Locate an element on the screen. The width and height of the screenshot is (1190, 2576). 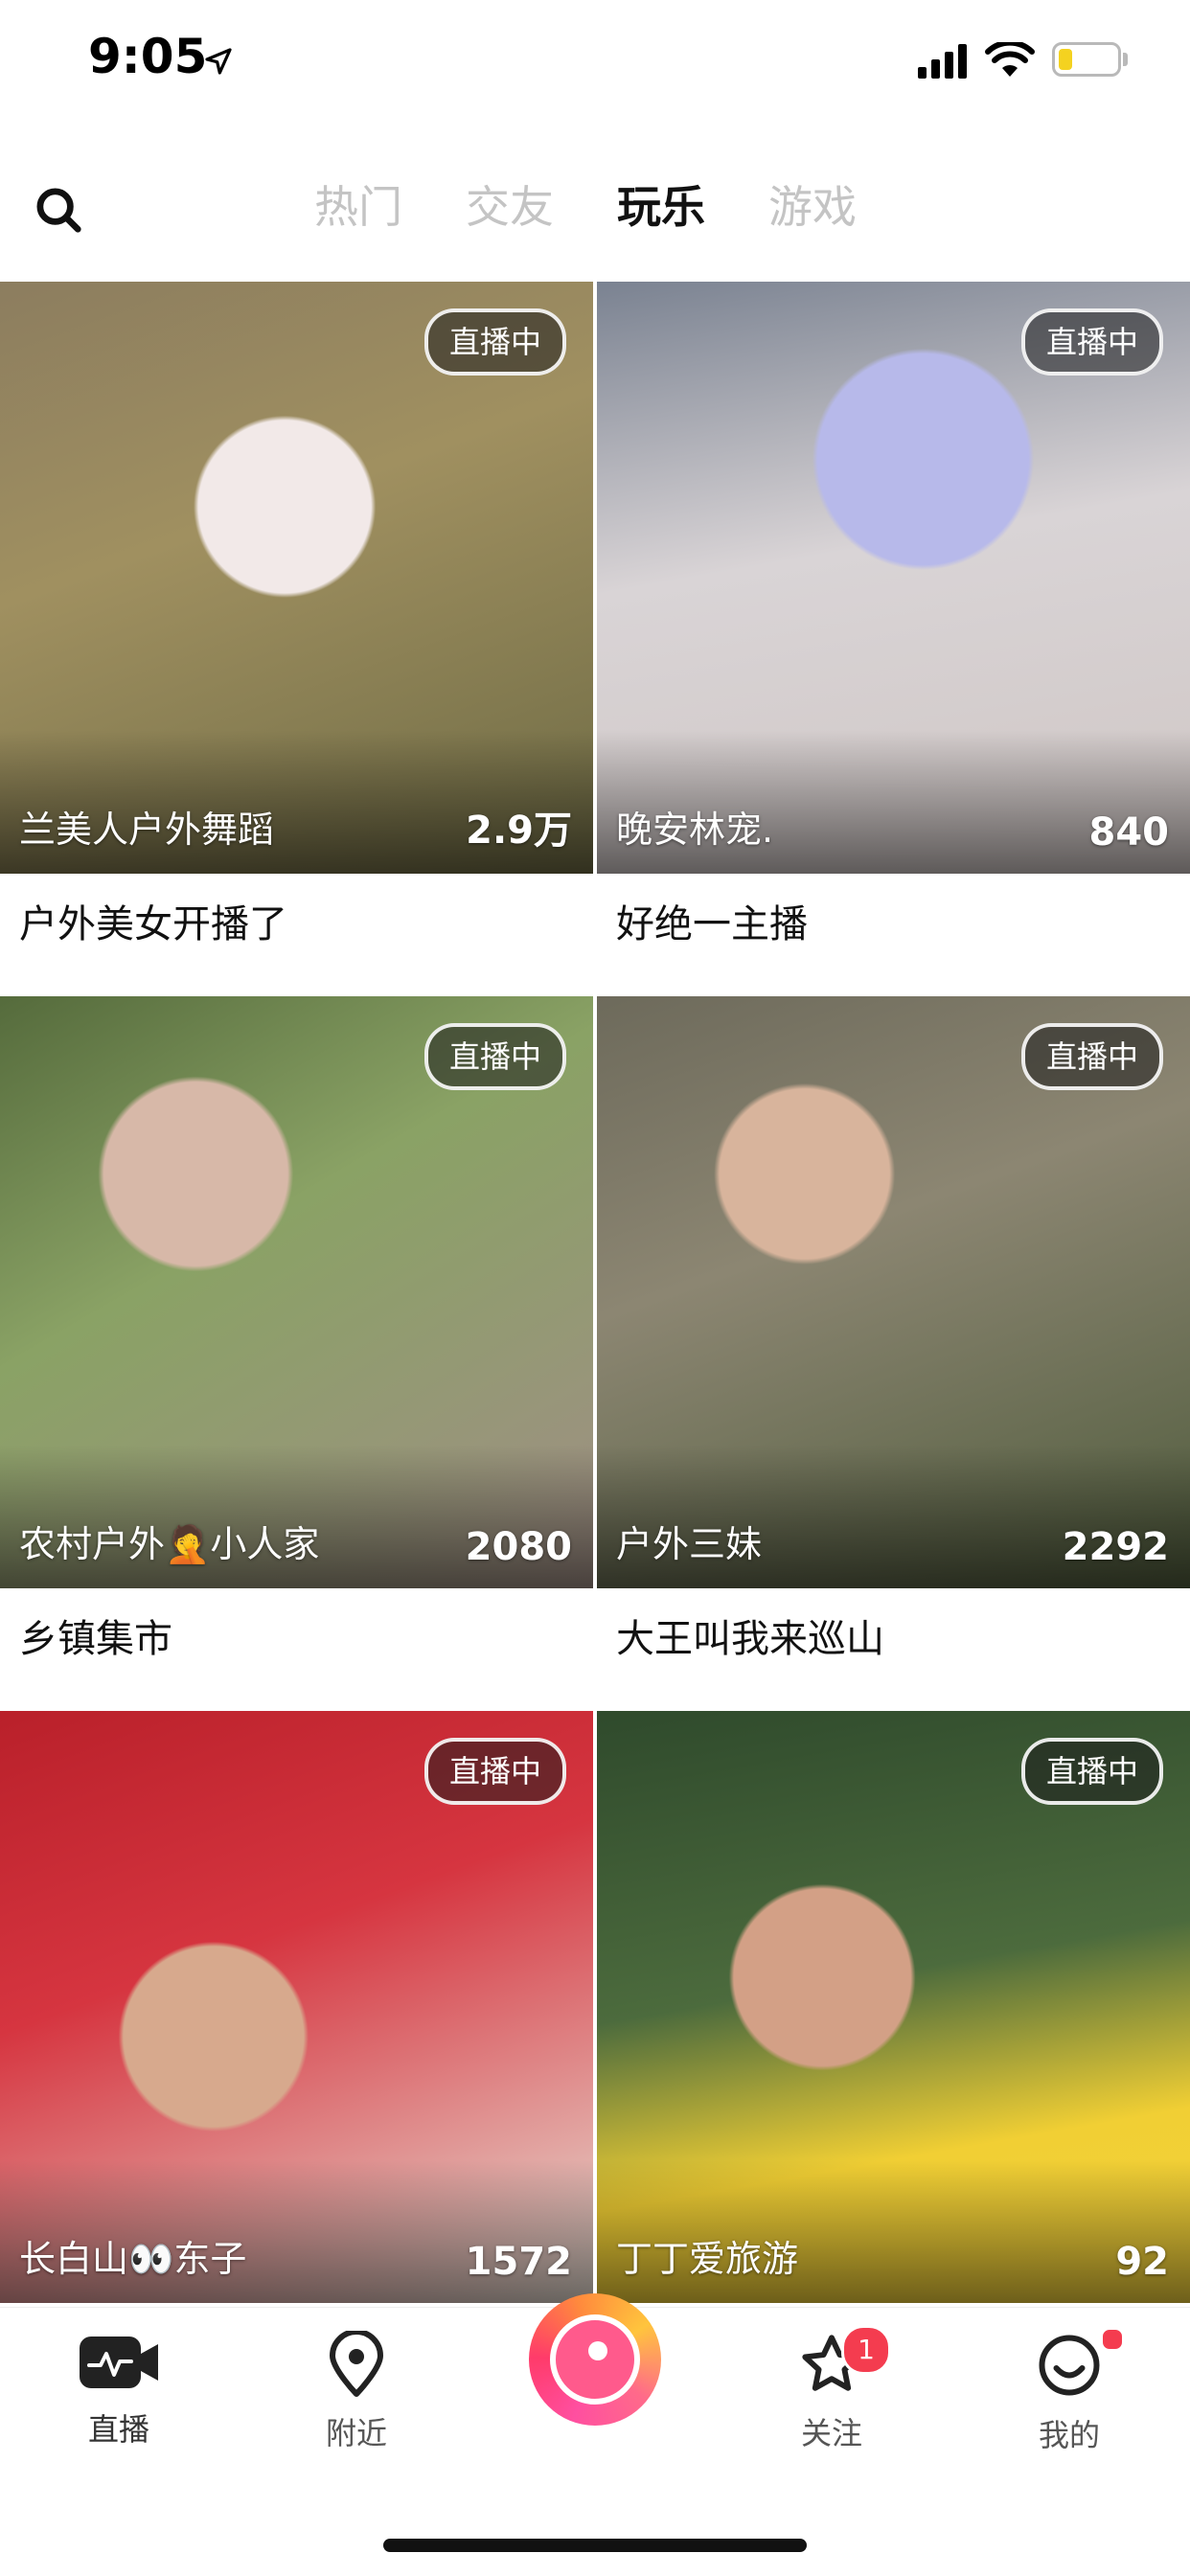
streamer-name: 户外三妹 is located at coordinates (689, 1544).